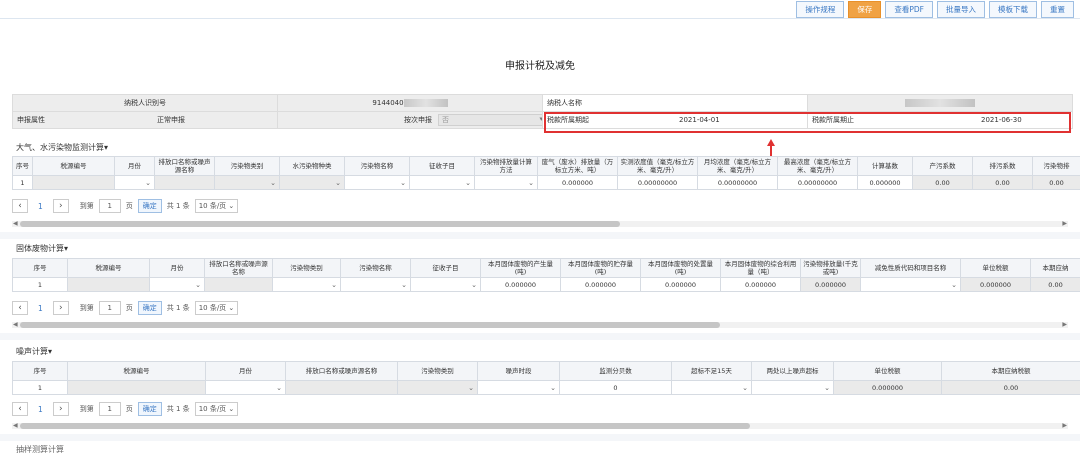  I want to click on scroll-left-icon: ◀, so click(15, 223).